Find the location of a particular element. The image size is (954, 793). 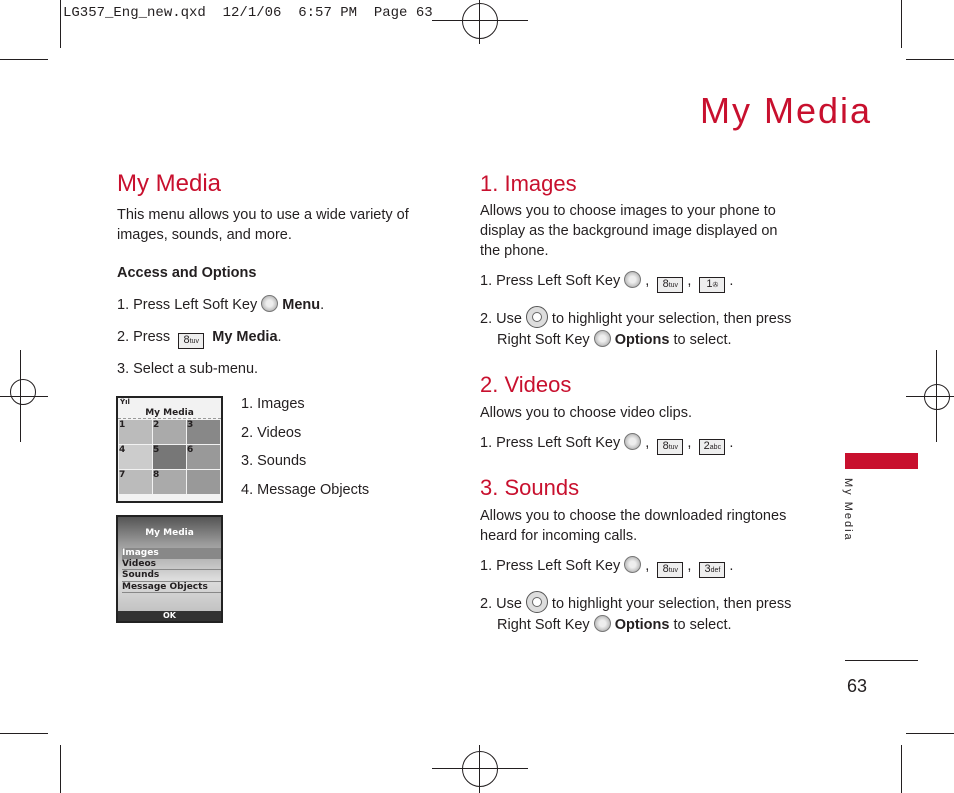

videos-desc: Allows you to choose video clips. is located at coordinates (586, 413).